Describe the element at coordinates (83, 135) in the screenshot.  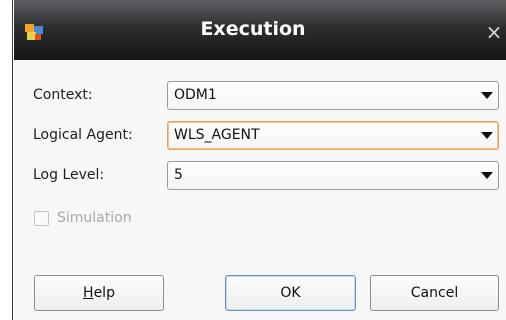
I see `logical-agent-label: Logical Agent:` at that location.